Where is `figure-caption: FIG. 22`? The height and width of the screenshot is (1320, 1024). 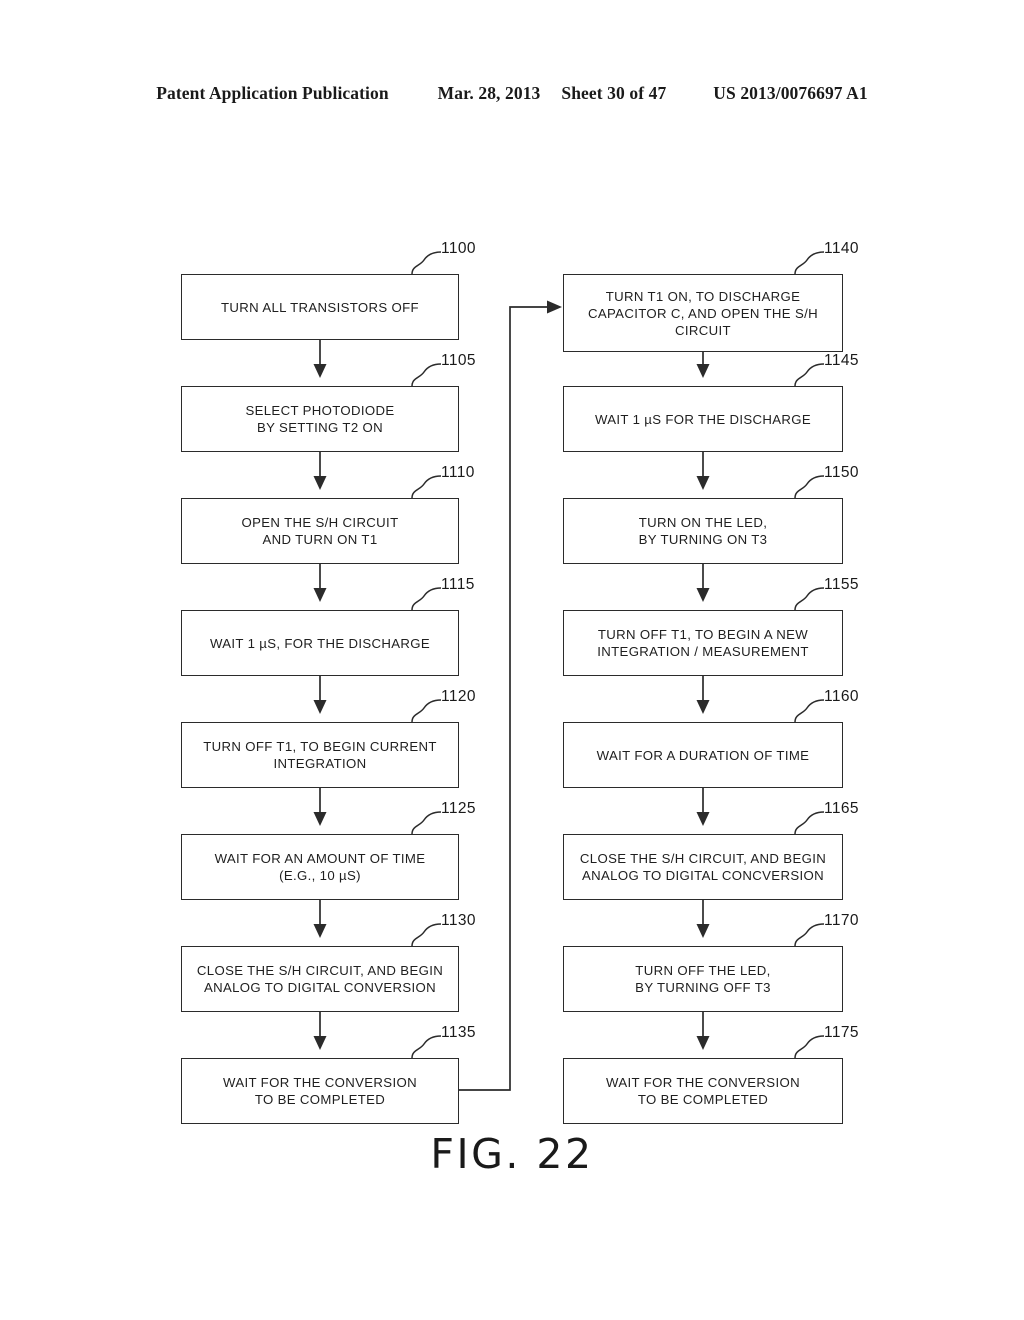 figure-caption: FIG. 22 is located at coordinates (512, 1154).